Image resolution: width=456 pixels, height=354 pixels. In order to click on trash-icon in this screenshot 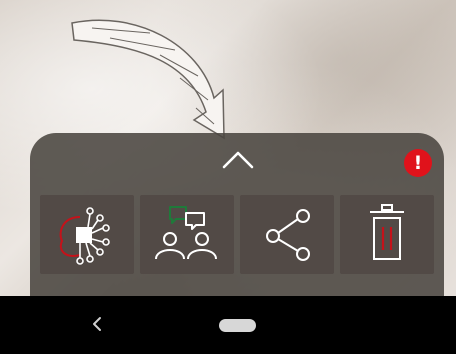, I will do `click(387, 232)`.